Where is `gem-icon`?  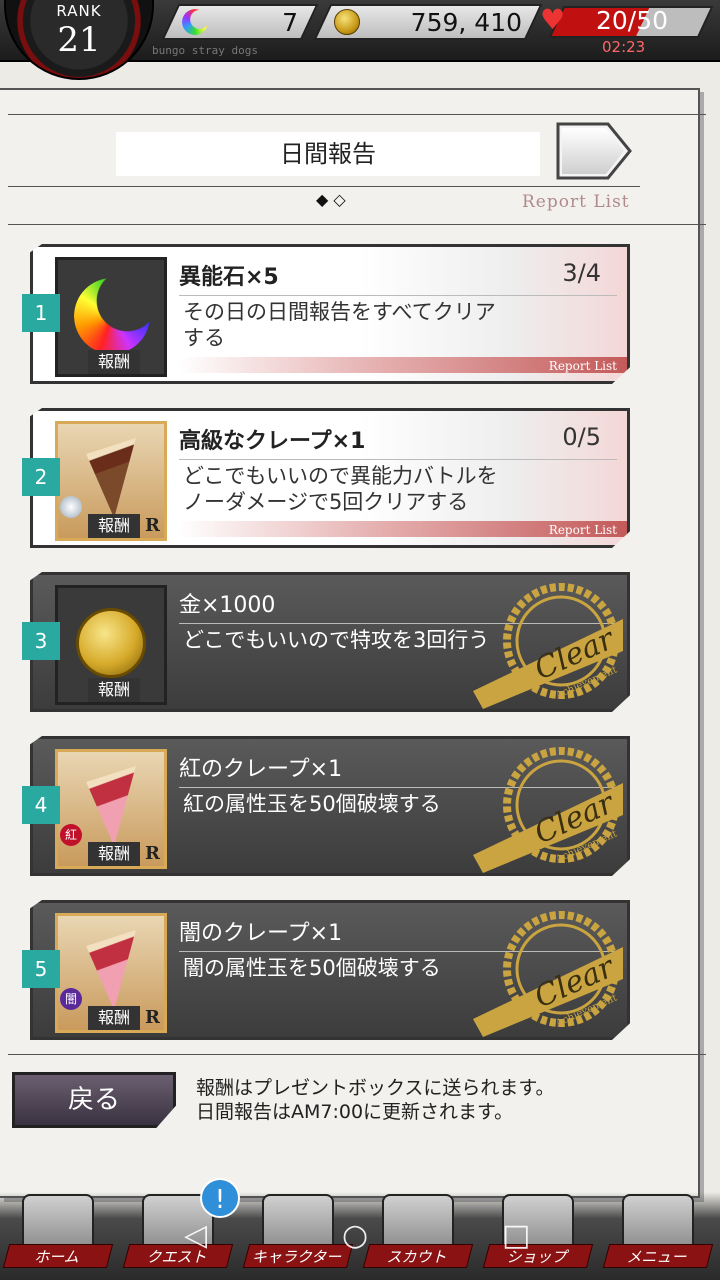 gem-icon is located at coordinates (71, 507).